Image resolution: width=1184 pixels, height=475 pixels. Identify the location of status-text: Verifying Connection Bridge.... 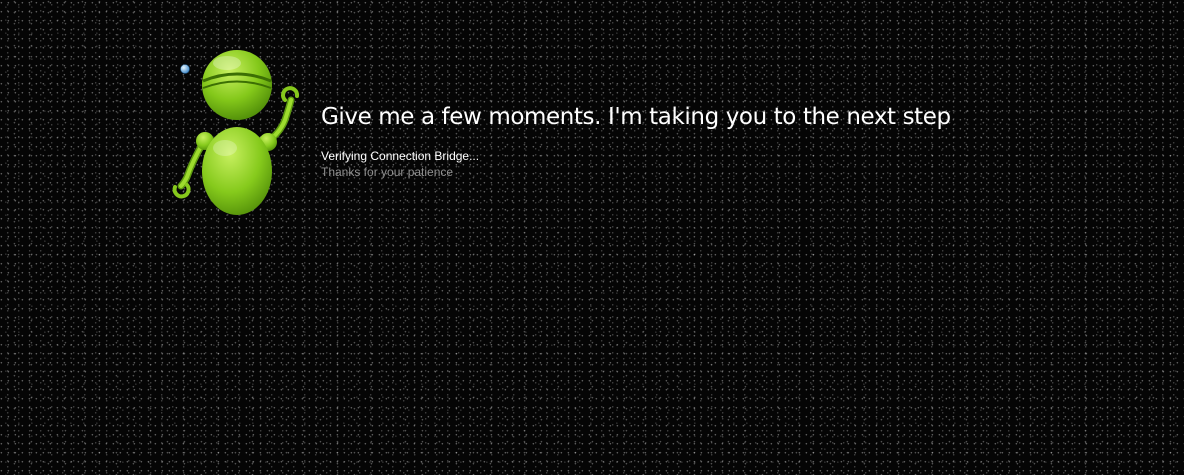
(400, 156).